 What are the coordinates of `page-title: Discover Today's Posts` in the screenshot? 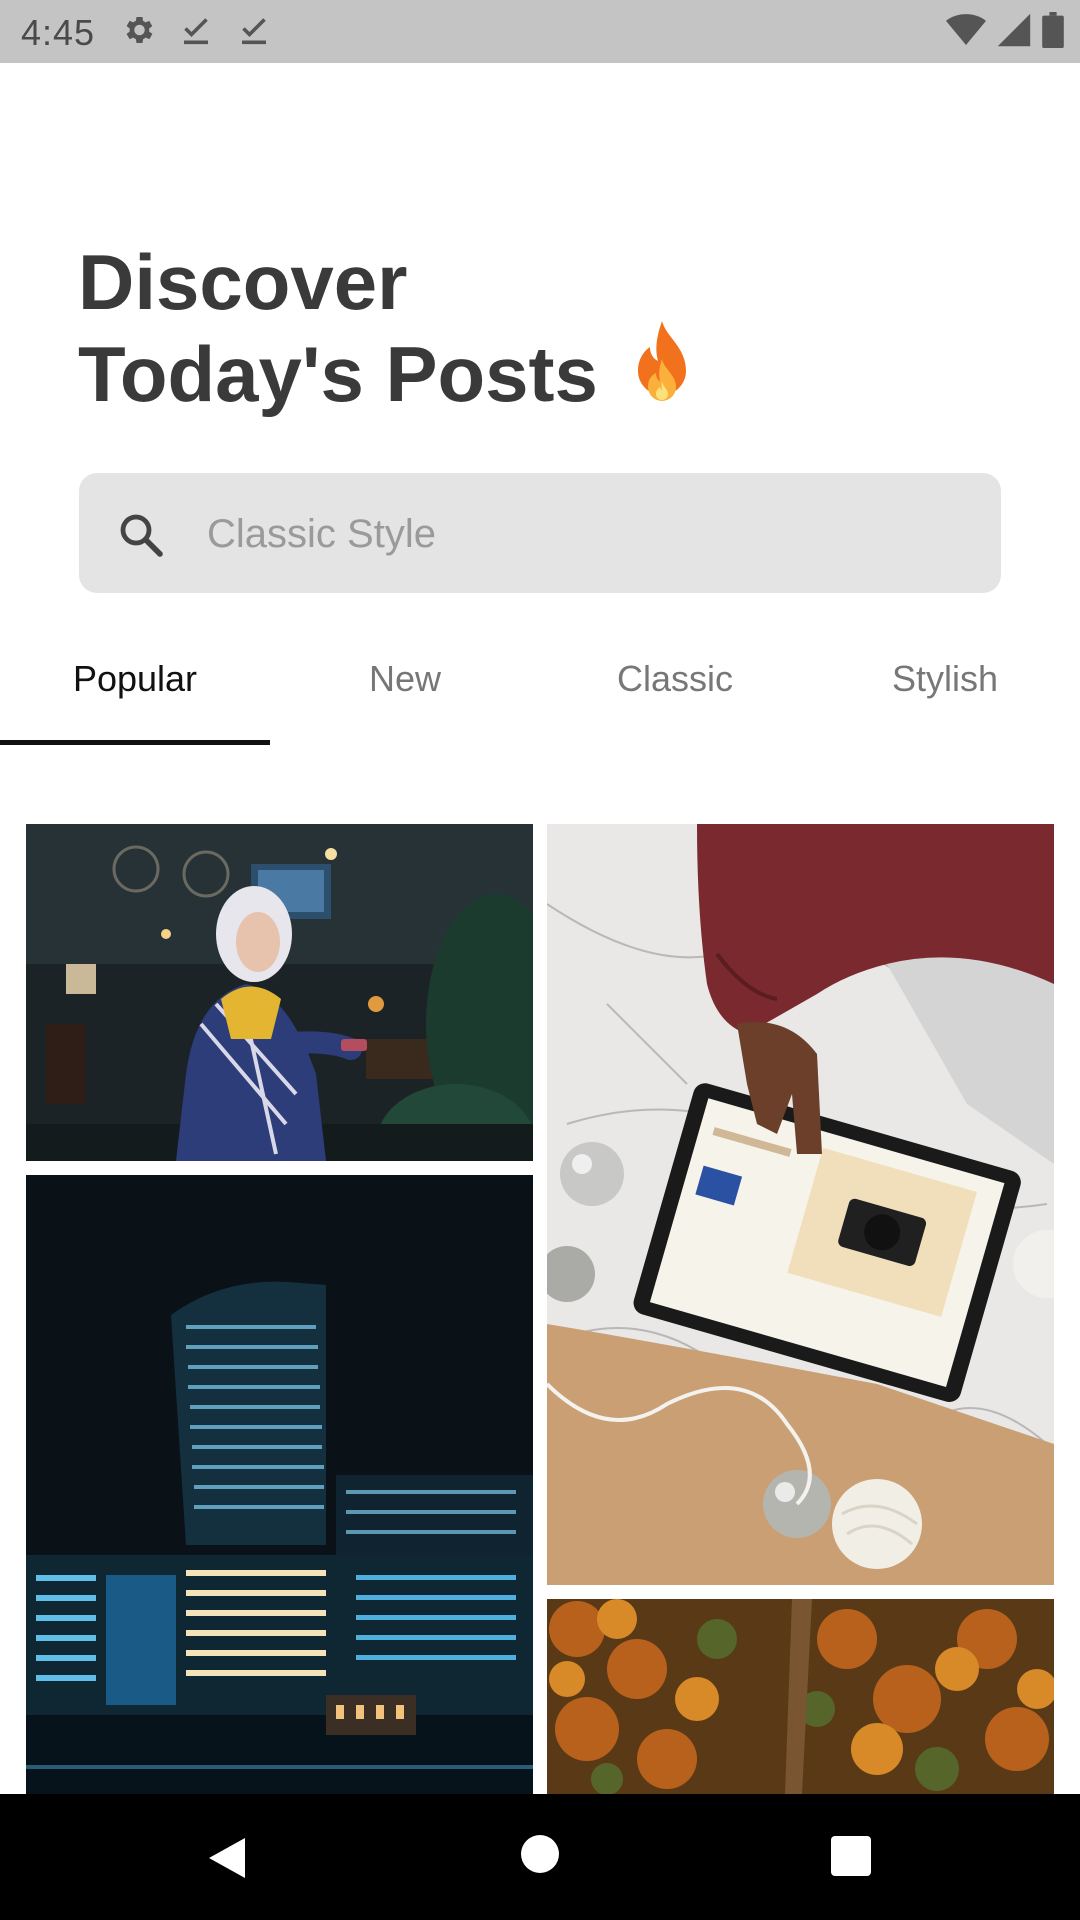 It's located at (389, 332).